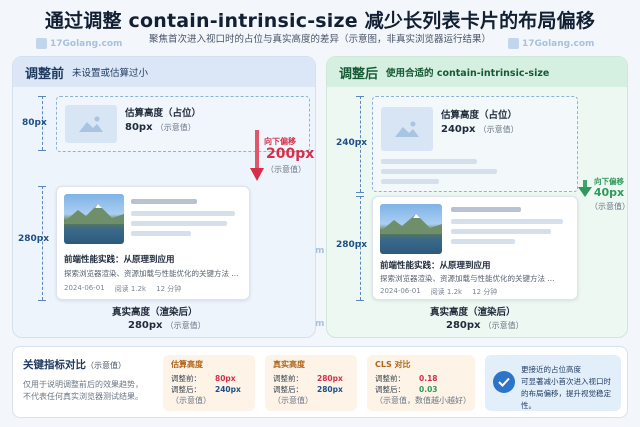  Describe the element at coordinates (480, 129) in the screenshot. I see `after-placeholder-value-row: 240px （示意值）` at that location.